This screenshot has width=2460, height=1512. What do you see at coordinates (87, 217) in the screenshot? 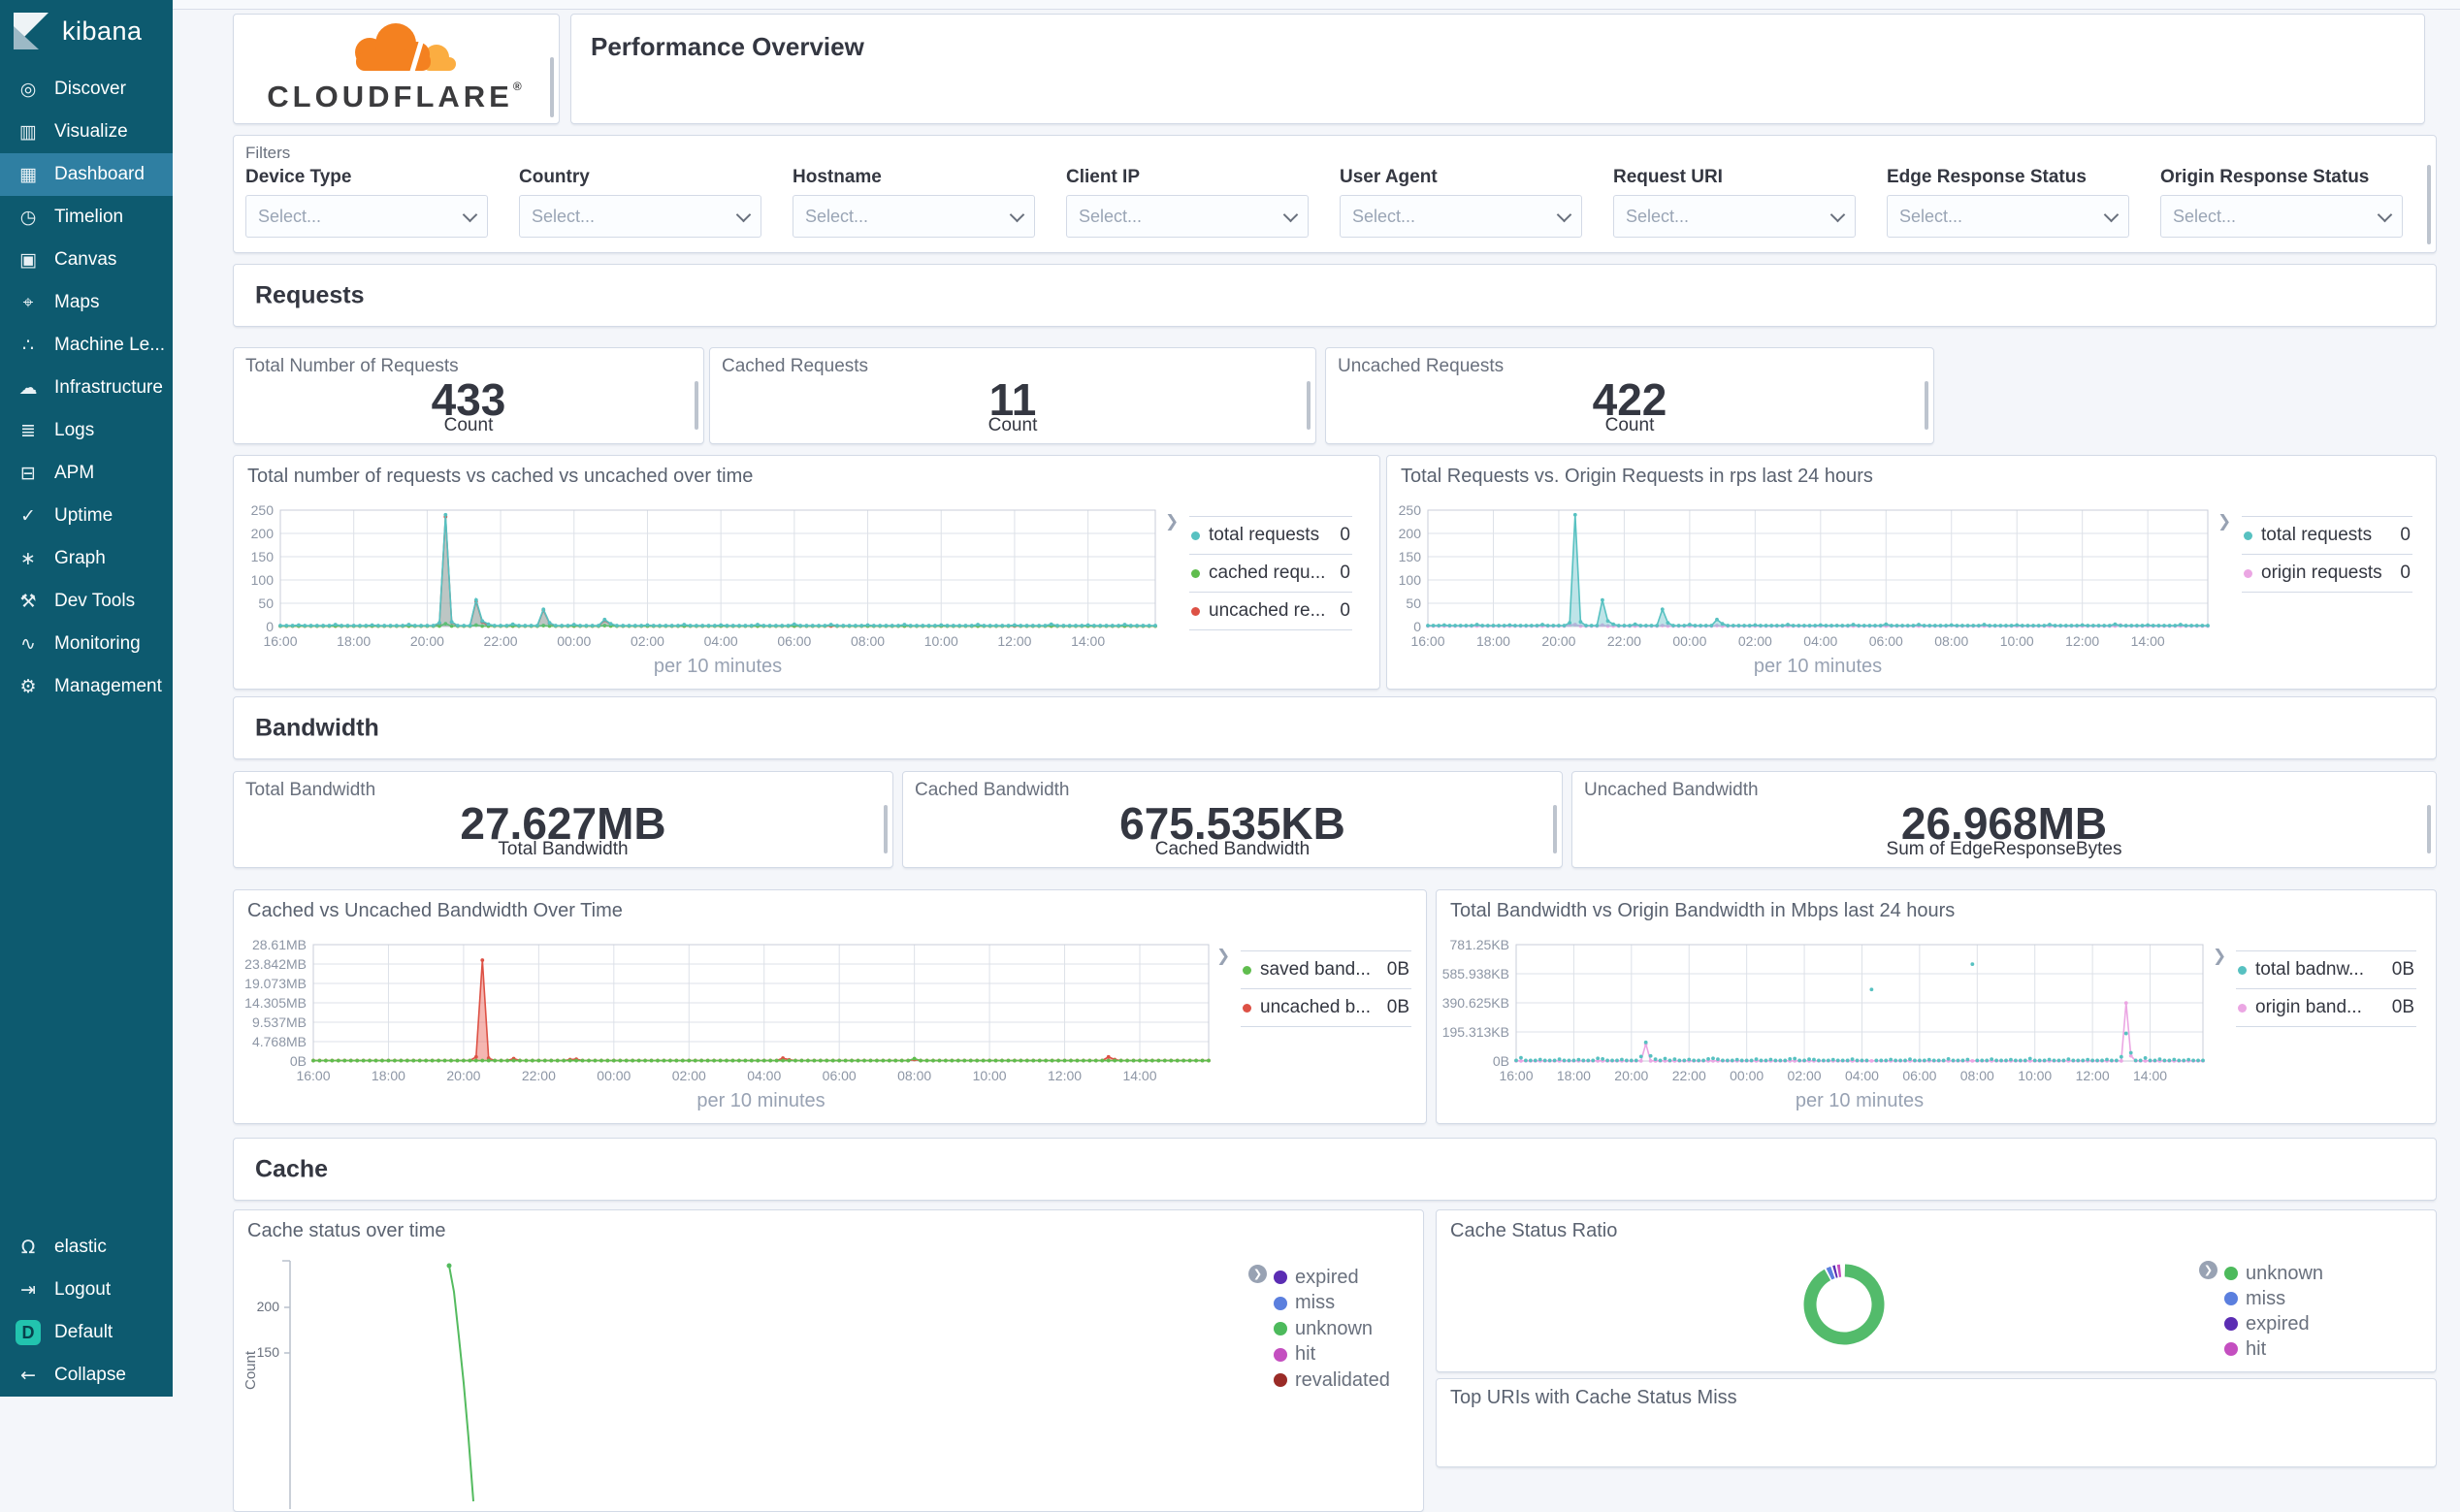
I see `sidebar-item-timelion: ◷Timelion` at bounding box center [87, 217].